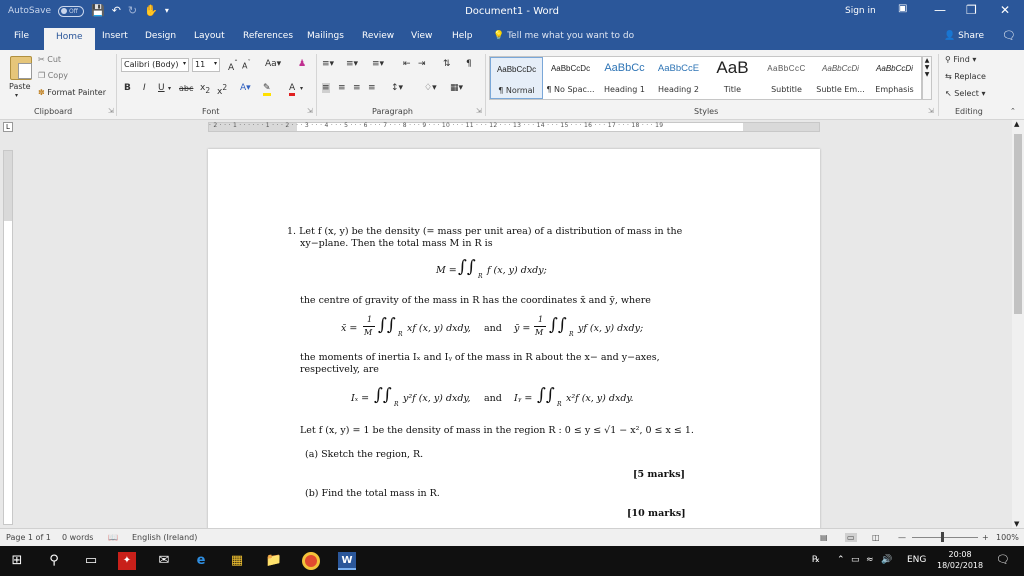  What do you see at coordinates (53, 75) in the screenshot?
I see `copy-button: ❐ Copy` at bounding box center [53, 75].